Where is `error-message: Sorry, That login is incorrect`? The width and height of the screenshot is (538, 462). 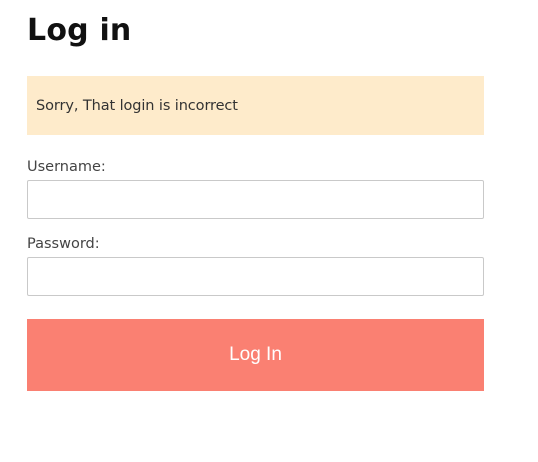
error-message: Sorry, That login is incorrect is located at coordinates (137, 105).